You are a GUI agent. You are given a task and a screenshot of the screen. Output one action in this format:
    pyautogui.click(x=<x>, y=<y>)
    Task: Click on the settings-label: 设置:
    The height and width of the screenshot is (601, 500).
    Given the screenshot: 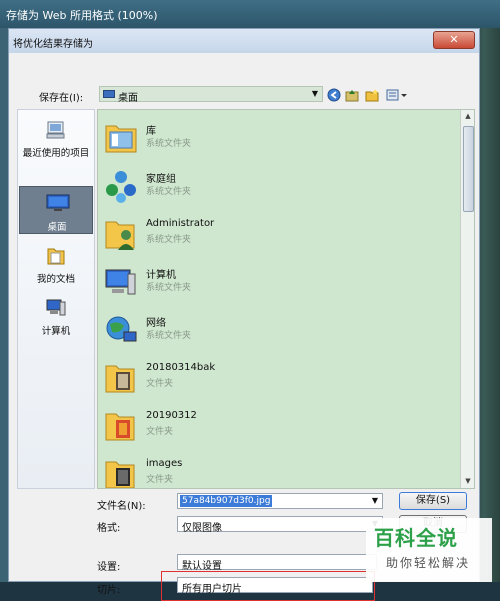 What is the action you would take?
    pyautogui.click(x=109, y=567)
    